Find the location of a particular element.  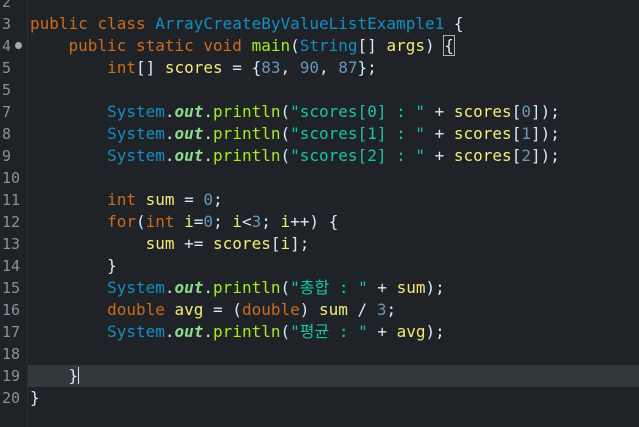

code-token-plain: ) is located at coordinates (434, 45).